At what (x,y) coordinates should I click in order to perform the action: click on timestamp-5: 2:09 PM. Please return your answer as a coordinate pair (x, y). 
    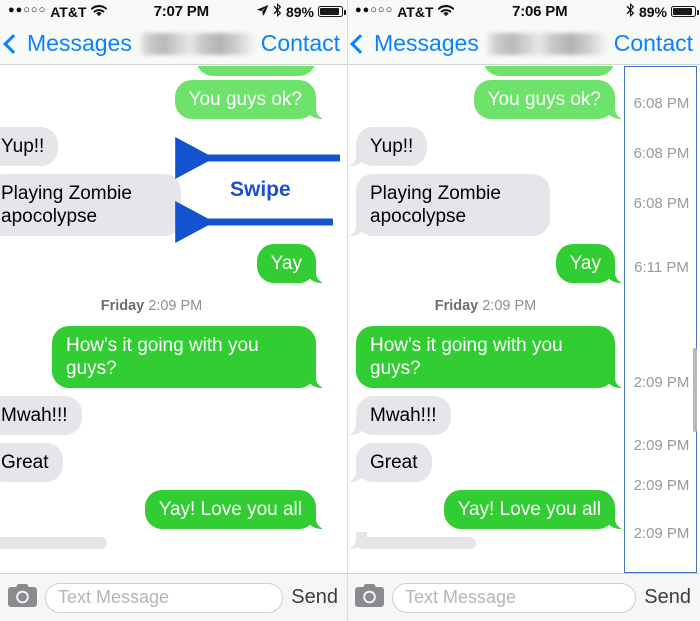
    Looking at the image, I should click on (661, 445).